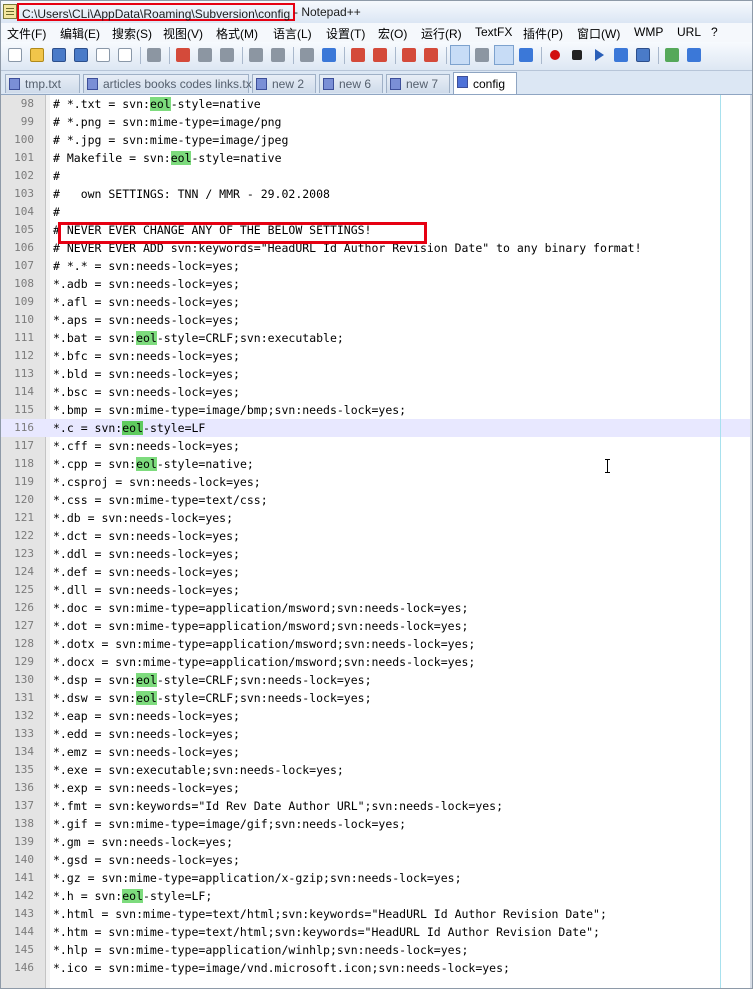  What do you see at coordinates (376, 212) in the screenshot?
I see `code-line: 104 #` at bounding box center [376, 212].